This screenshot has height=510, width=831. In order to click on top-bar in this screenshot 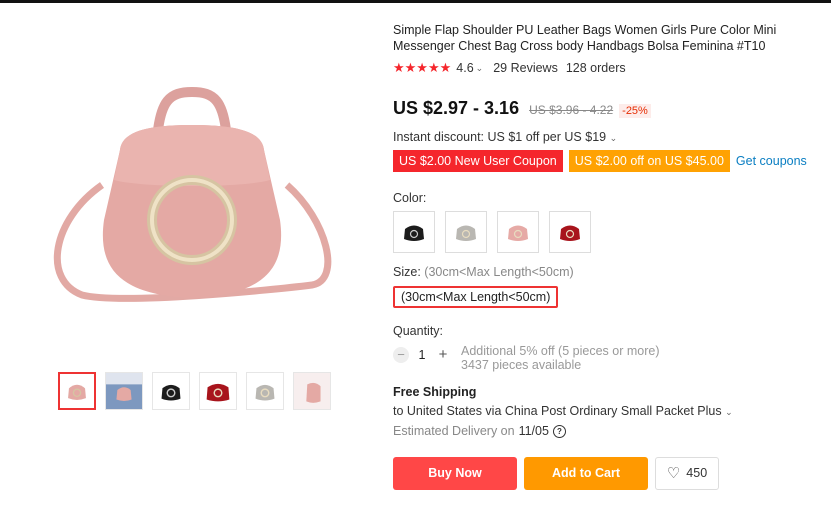, I will do `click(415, 1)`.